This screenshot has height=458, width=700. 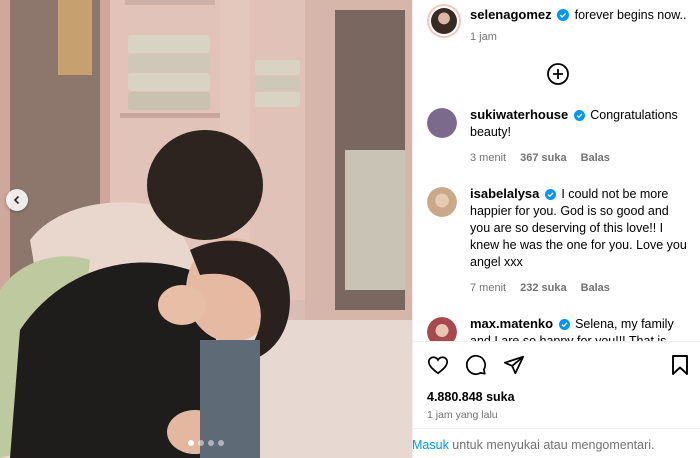 I want to click on plus-circle-icon, so click(x=558, y=74).